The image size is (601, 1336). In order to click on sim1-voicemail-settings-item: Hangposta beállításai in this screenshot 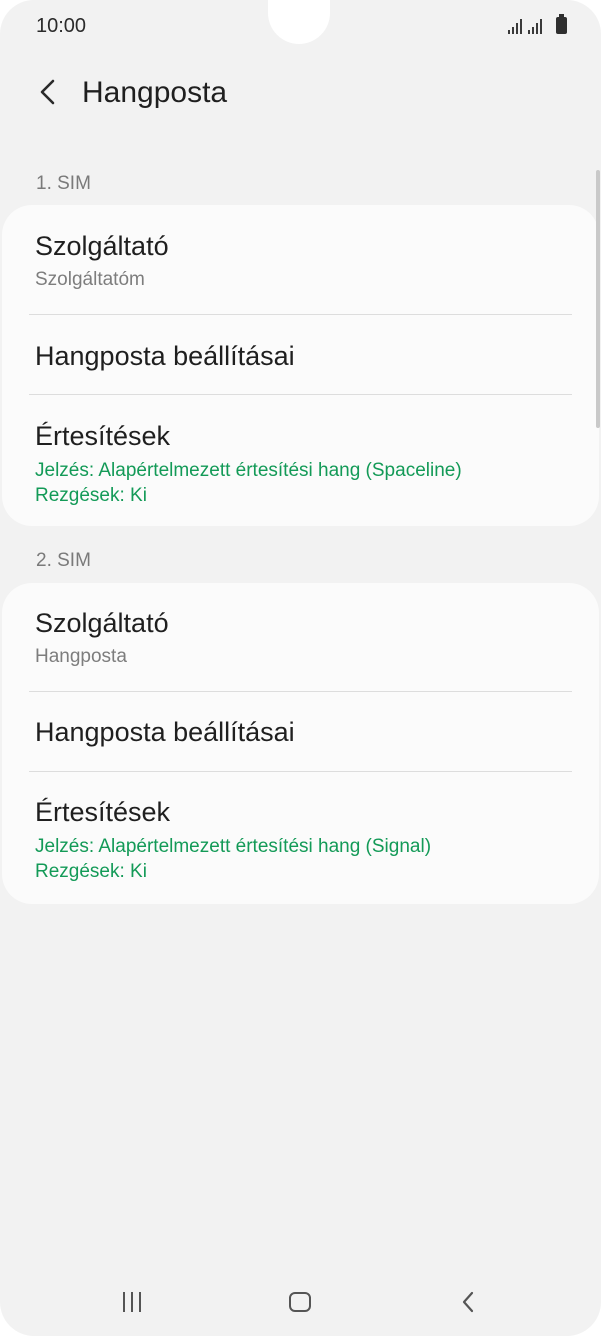, I will do `click(300, 355)`.